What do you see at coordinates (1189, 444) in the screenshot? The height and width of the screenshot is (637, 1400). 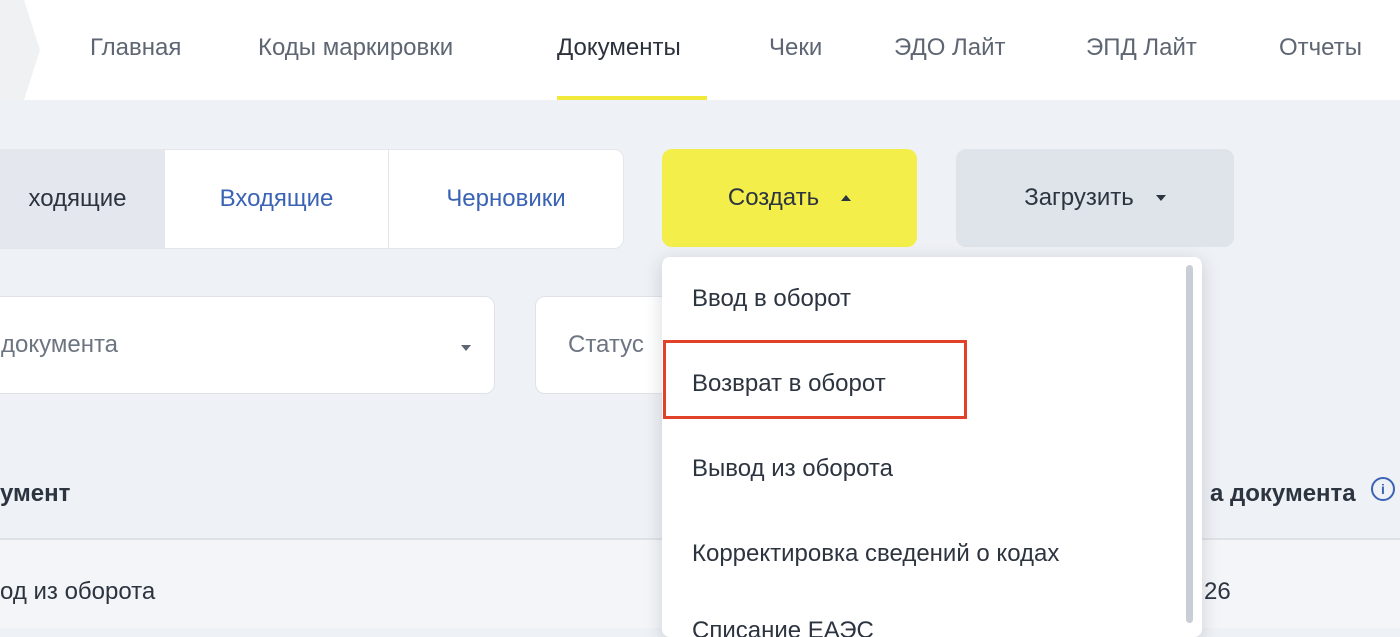 I see `dropdown-scrollbar` at bounding box center [1189, 444].